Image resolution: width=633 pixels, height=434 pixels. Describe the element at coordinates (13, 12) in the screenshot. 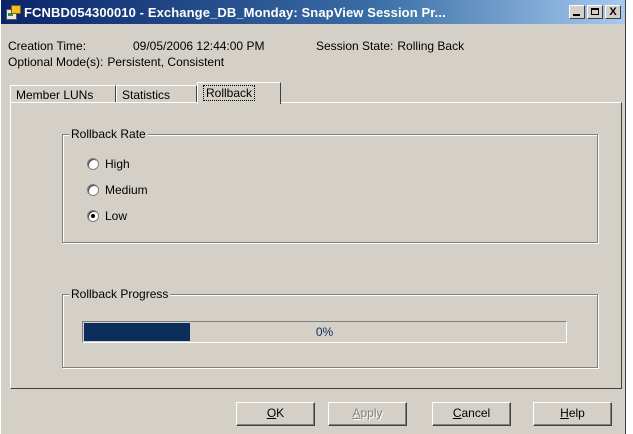

I see `app-icon` at that location.